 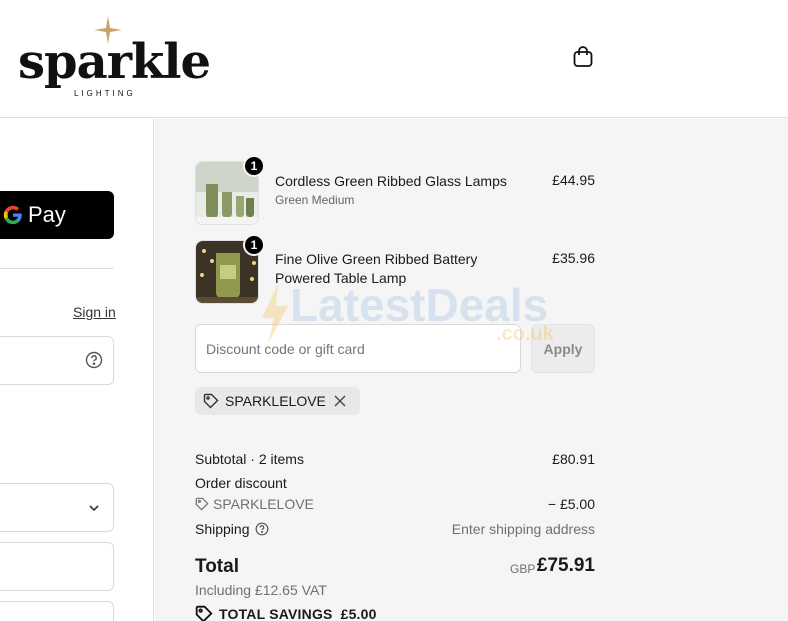 I want to click on country-select, so click(x=57, y=507).